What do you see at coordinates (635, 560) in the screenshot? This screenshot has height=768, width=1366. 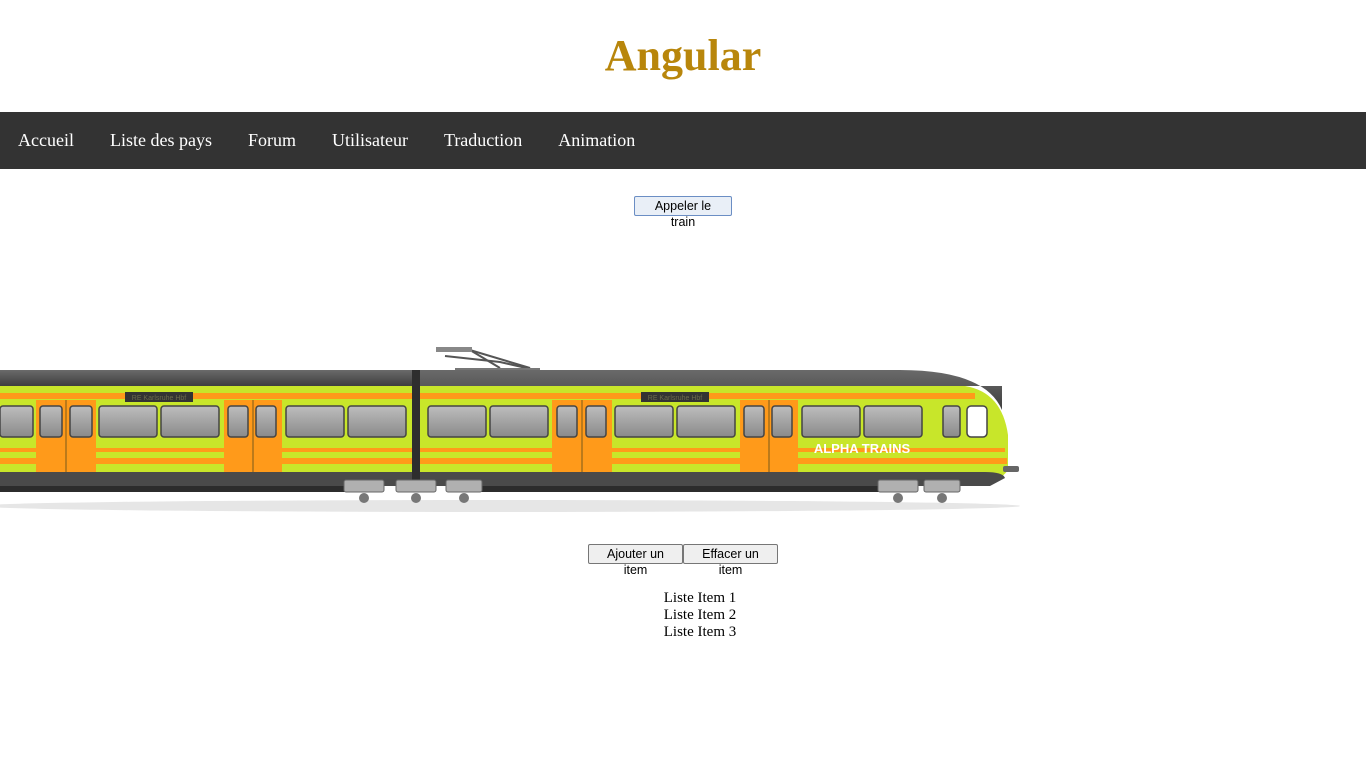 I see `add-item-button: Ajouter un item` at bounding box center [635, 560].